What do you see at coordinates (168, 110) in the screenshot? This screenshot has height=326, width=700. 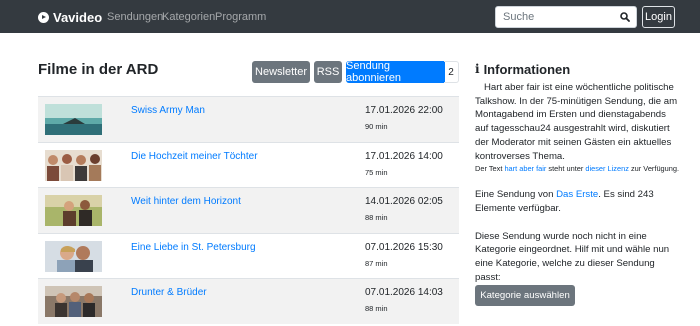 I see `item-title-link: Swiss Army Man` at bounding box center [168, 110].